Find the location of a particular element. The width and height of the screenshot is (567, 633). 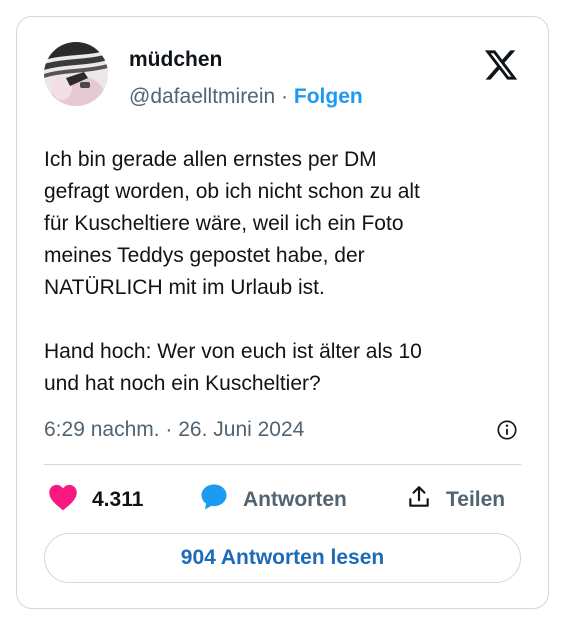

author-display-name: müdchen is located at coordinates (175, 60).